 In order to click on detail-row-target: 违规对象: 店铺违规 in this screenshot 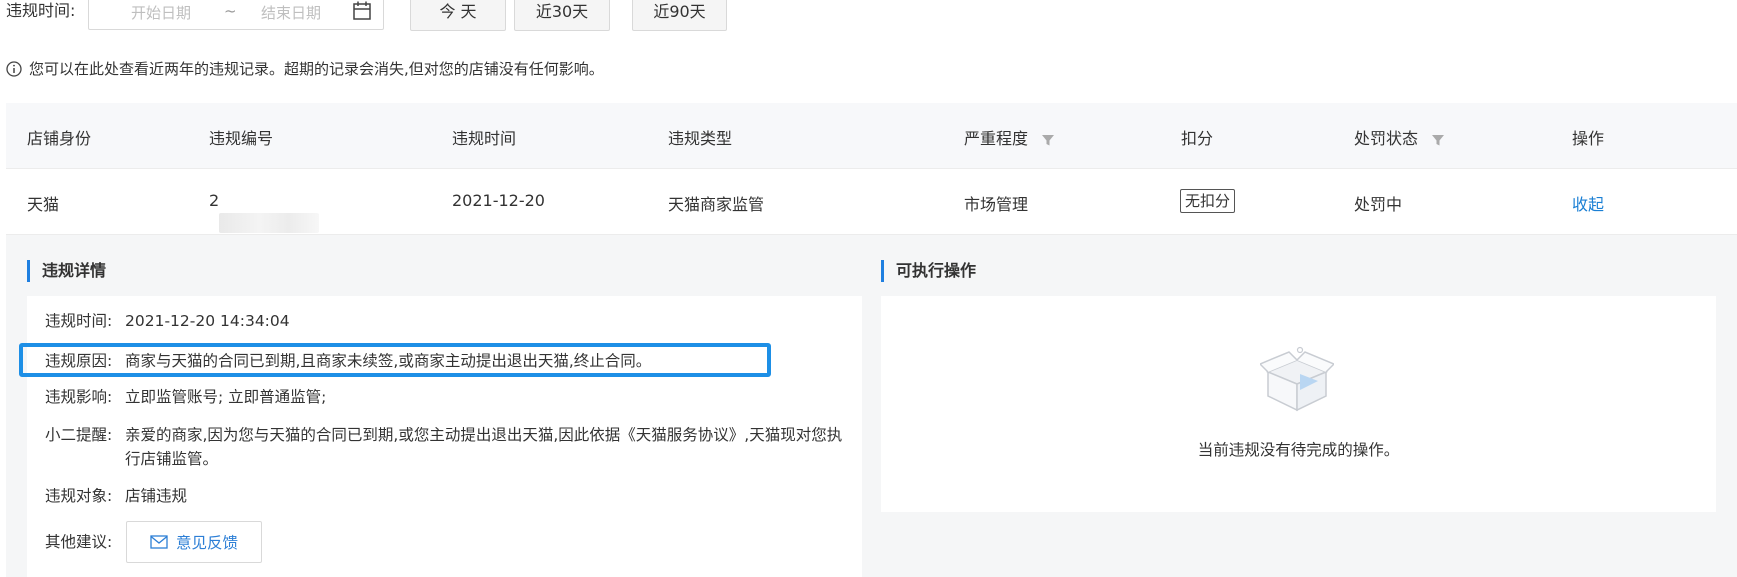, I will do `click(116, 496)`.